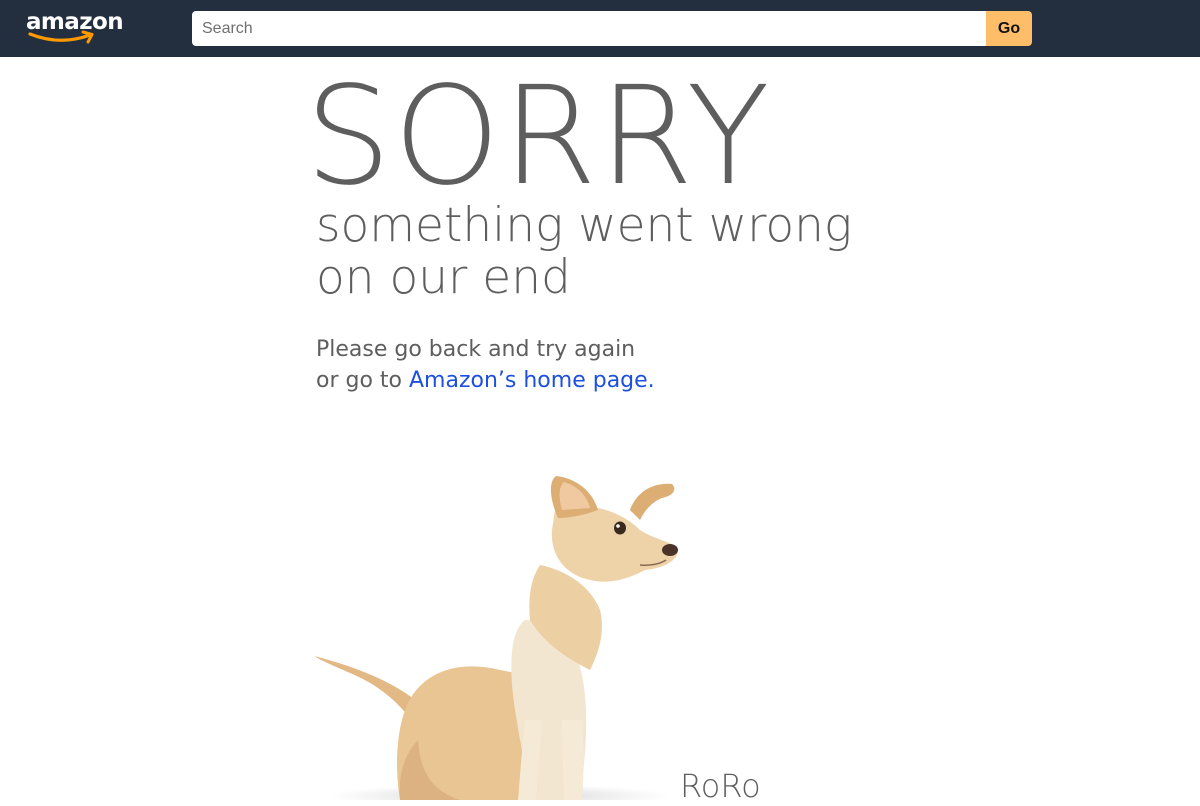 Image resolution: width=1200 pixels, height=806 pixels. What do you see at coordinates (443, 277) in the screenshot?
I see `subhead-line-2: on our end` at bounding box center [443, 277].